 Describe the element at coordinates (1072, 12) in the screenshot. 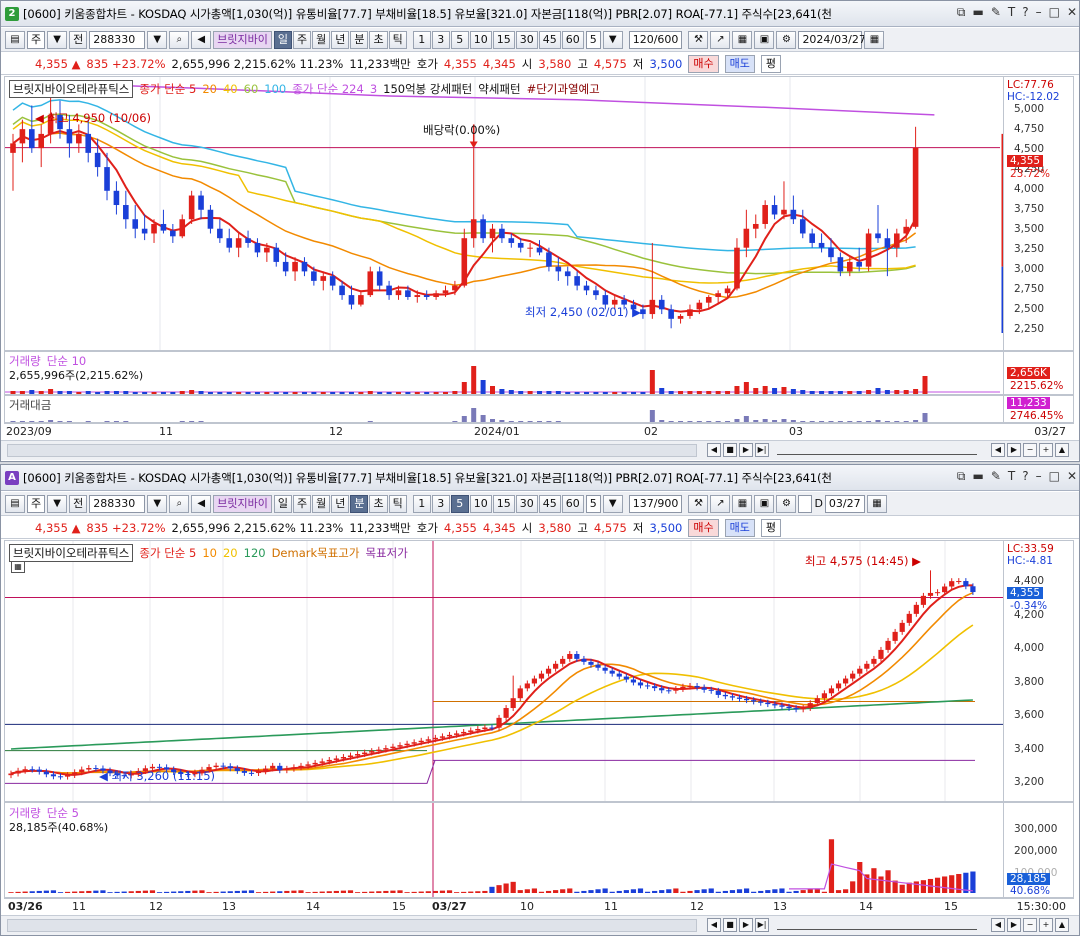

I see `close-icon: ✕` at that location.